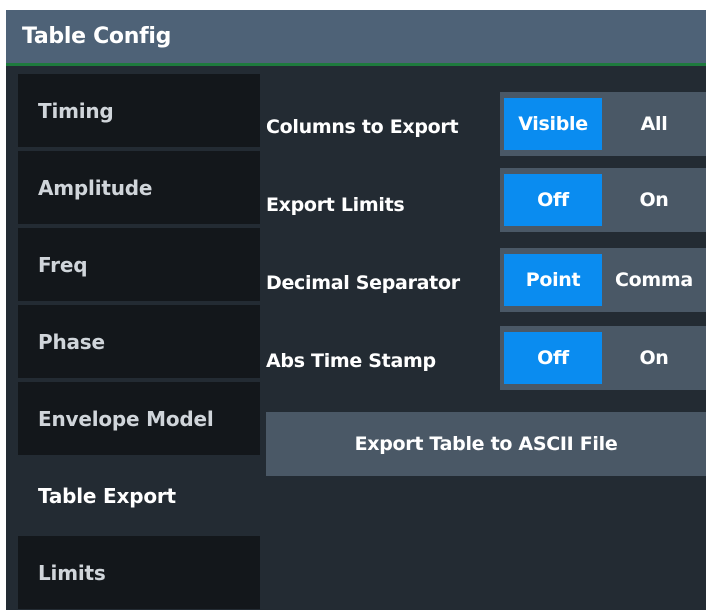  What do you see at coordinates (139, 187) in the screenshot?
I see `tab-amplitude: Amplitude` at bounding box center [139, 187].